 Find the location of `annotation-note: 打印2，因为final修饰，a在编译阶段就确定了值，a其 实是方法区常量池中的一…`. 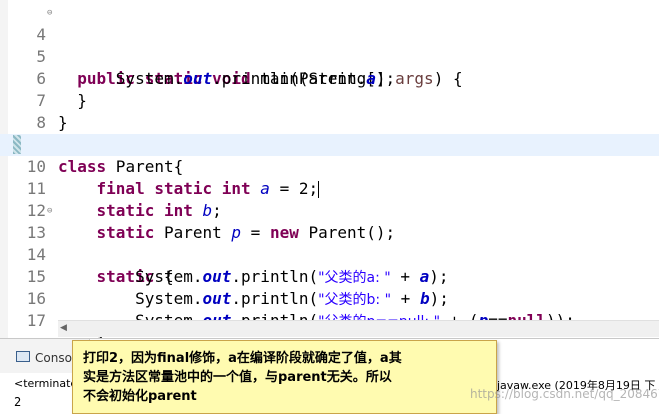

annotation-note: 打印2，因为final修饰，a在编译阶段就确定了值，a其 实是方法区常量池中的一… is located at coordinates (284, 377).